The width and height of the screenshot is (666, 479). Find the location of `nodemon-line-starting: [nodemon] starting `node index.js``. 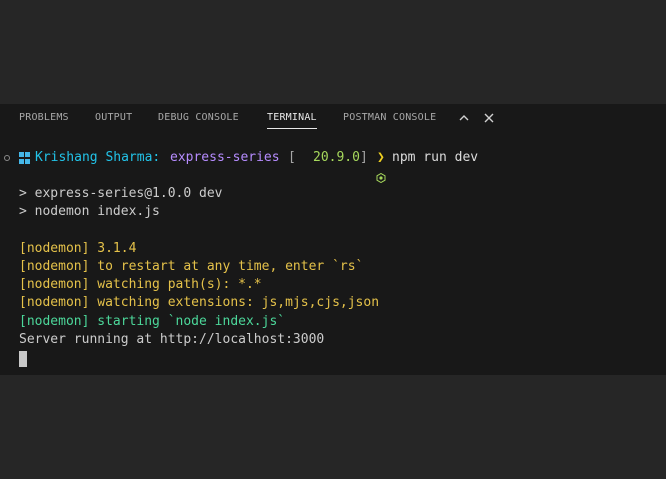

nodemon-line-starting: [nodemon] starting `node index.js` is located at coordinates (152, 321).